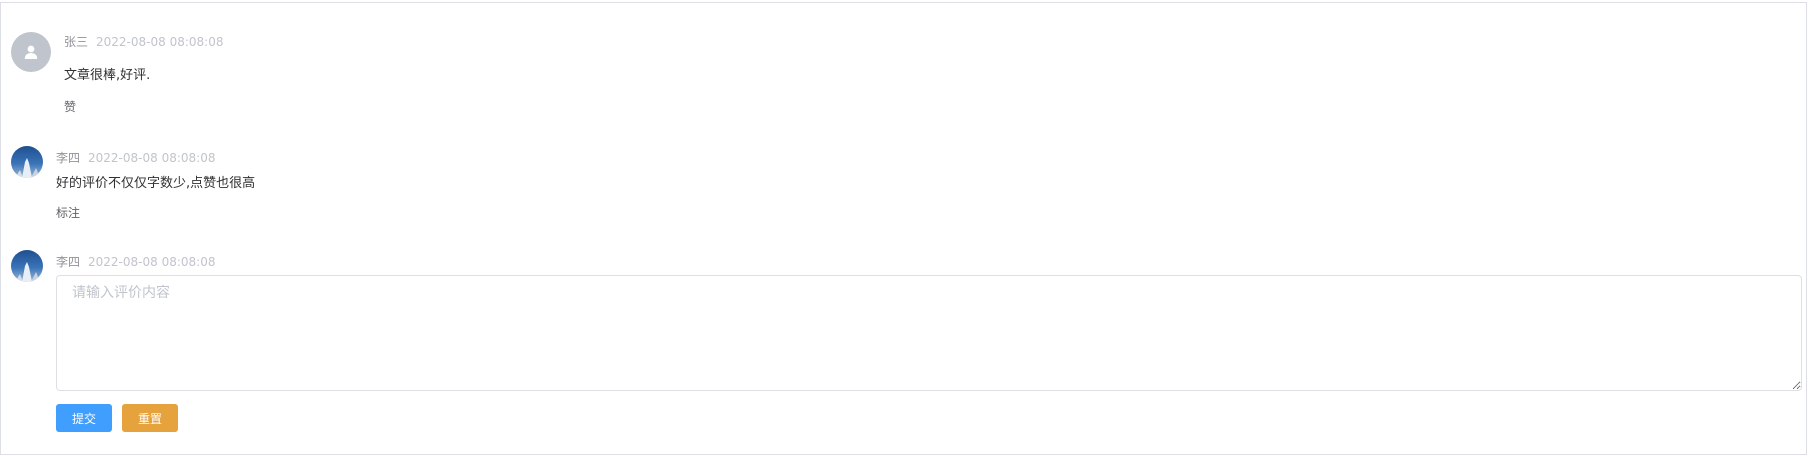  I want to click on user-avatar-photo, so click(27, 162).